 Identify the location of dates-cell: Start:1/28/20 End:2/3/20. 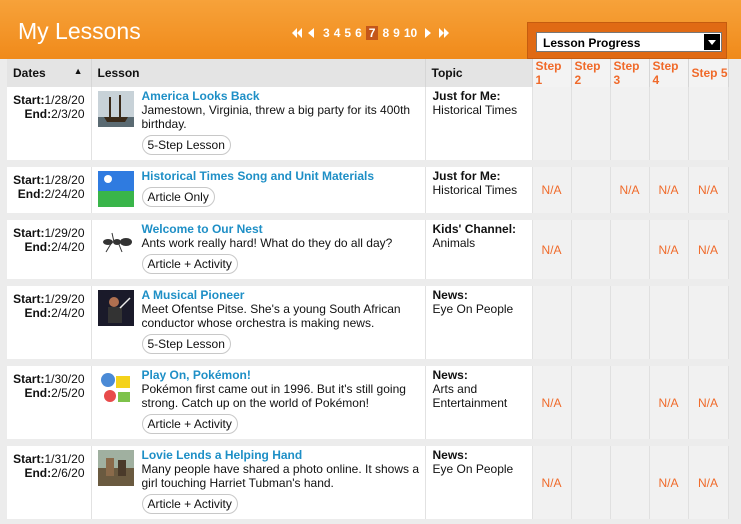
(49, 123).